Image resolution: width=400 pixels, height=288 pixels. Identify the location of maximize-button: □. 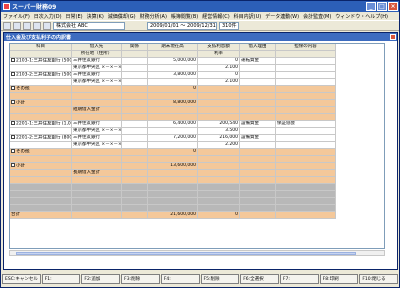
(382, 6).